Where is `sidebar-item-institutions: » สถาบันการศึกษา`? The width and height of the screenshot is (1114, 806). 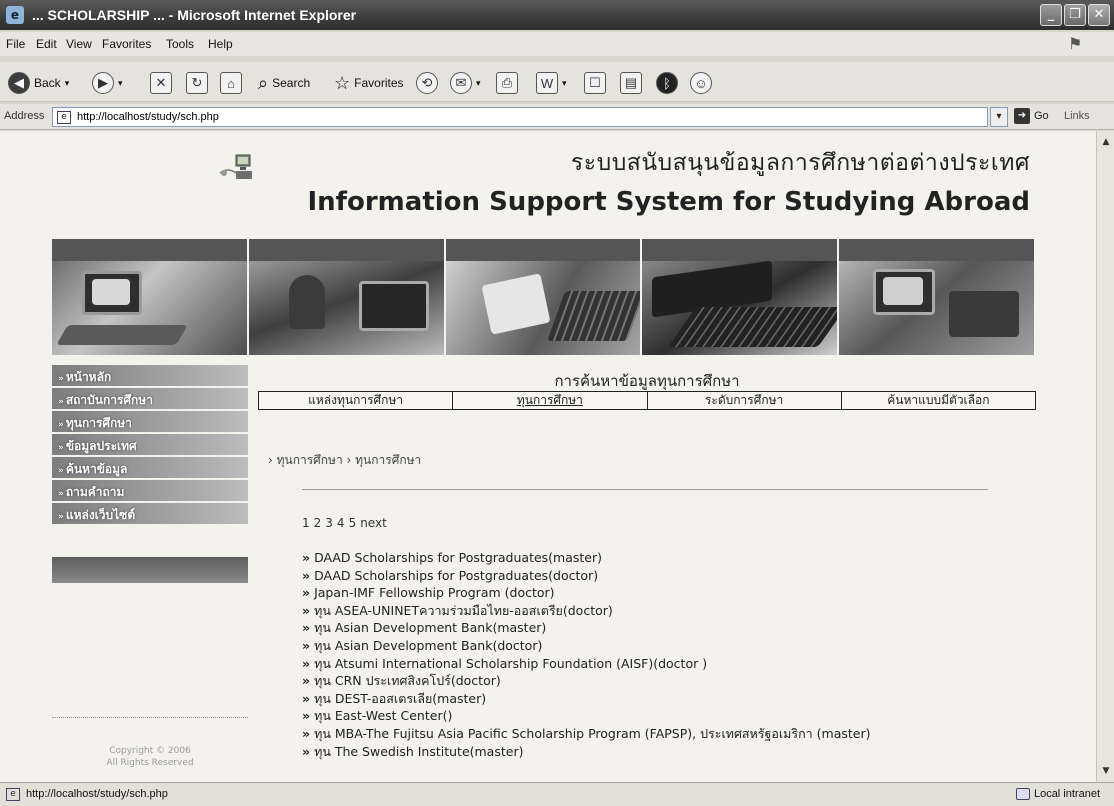 sidebar-item-institutions: » สถาบันการศึกษา is located at coordinates (150, 398).